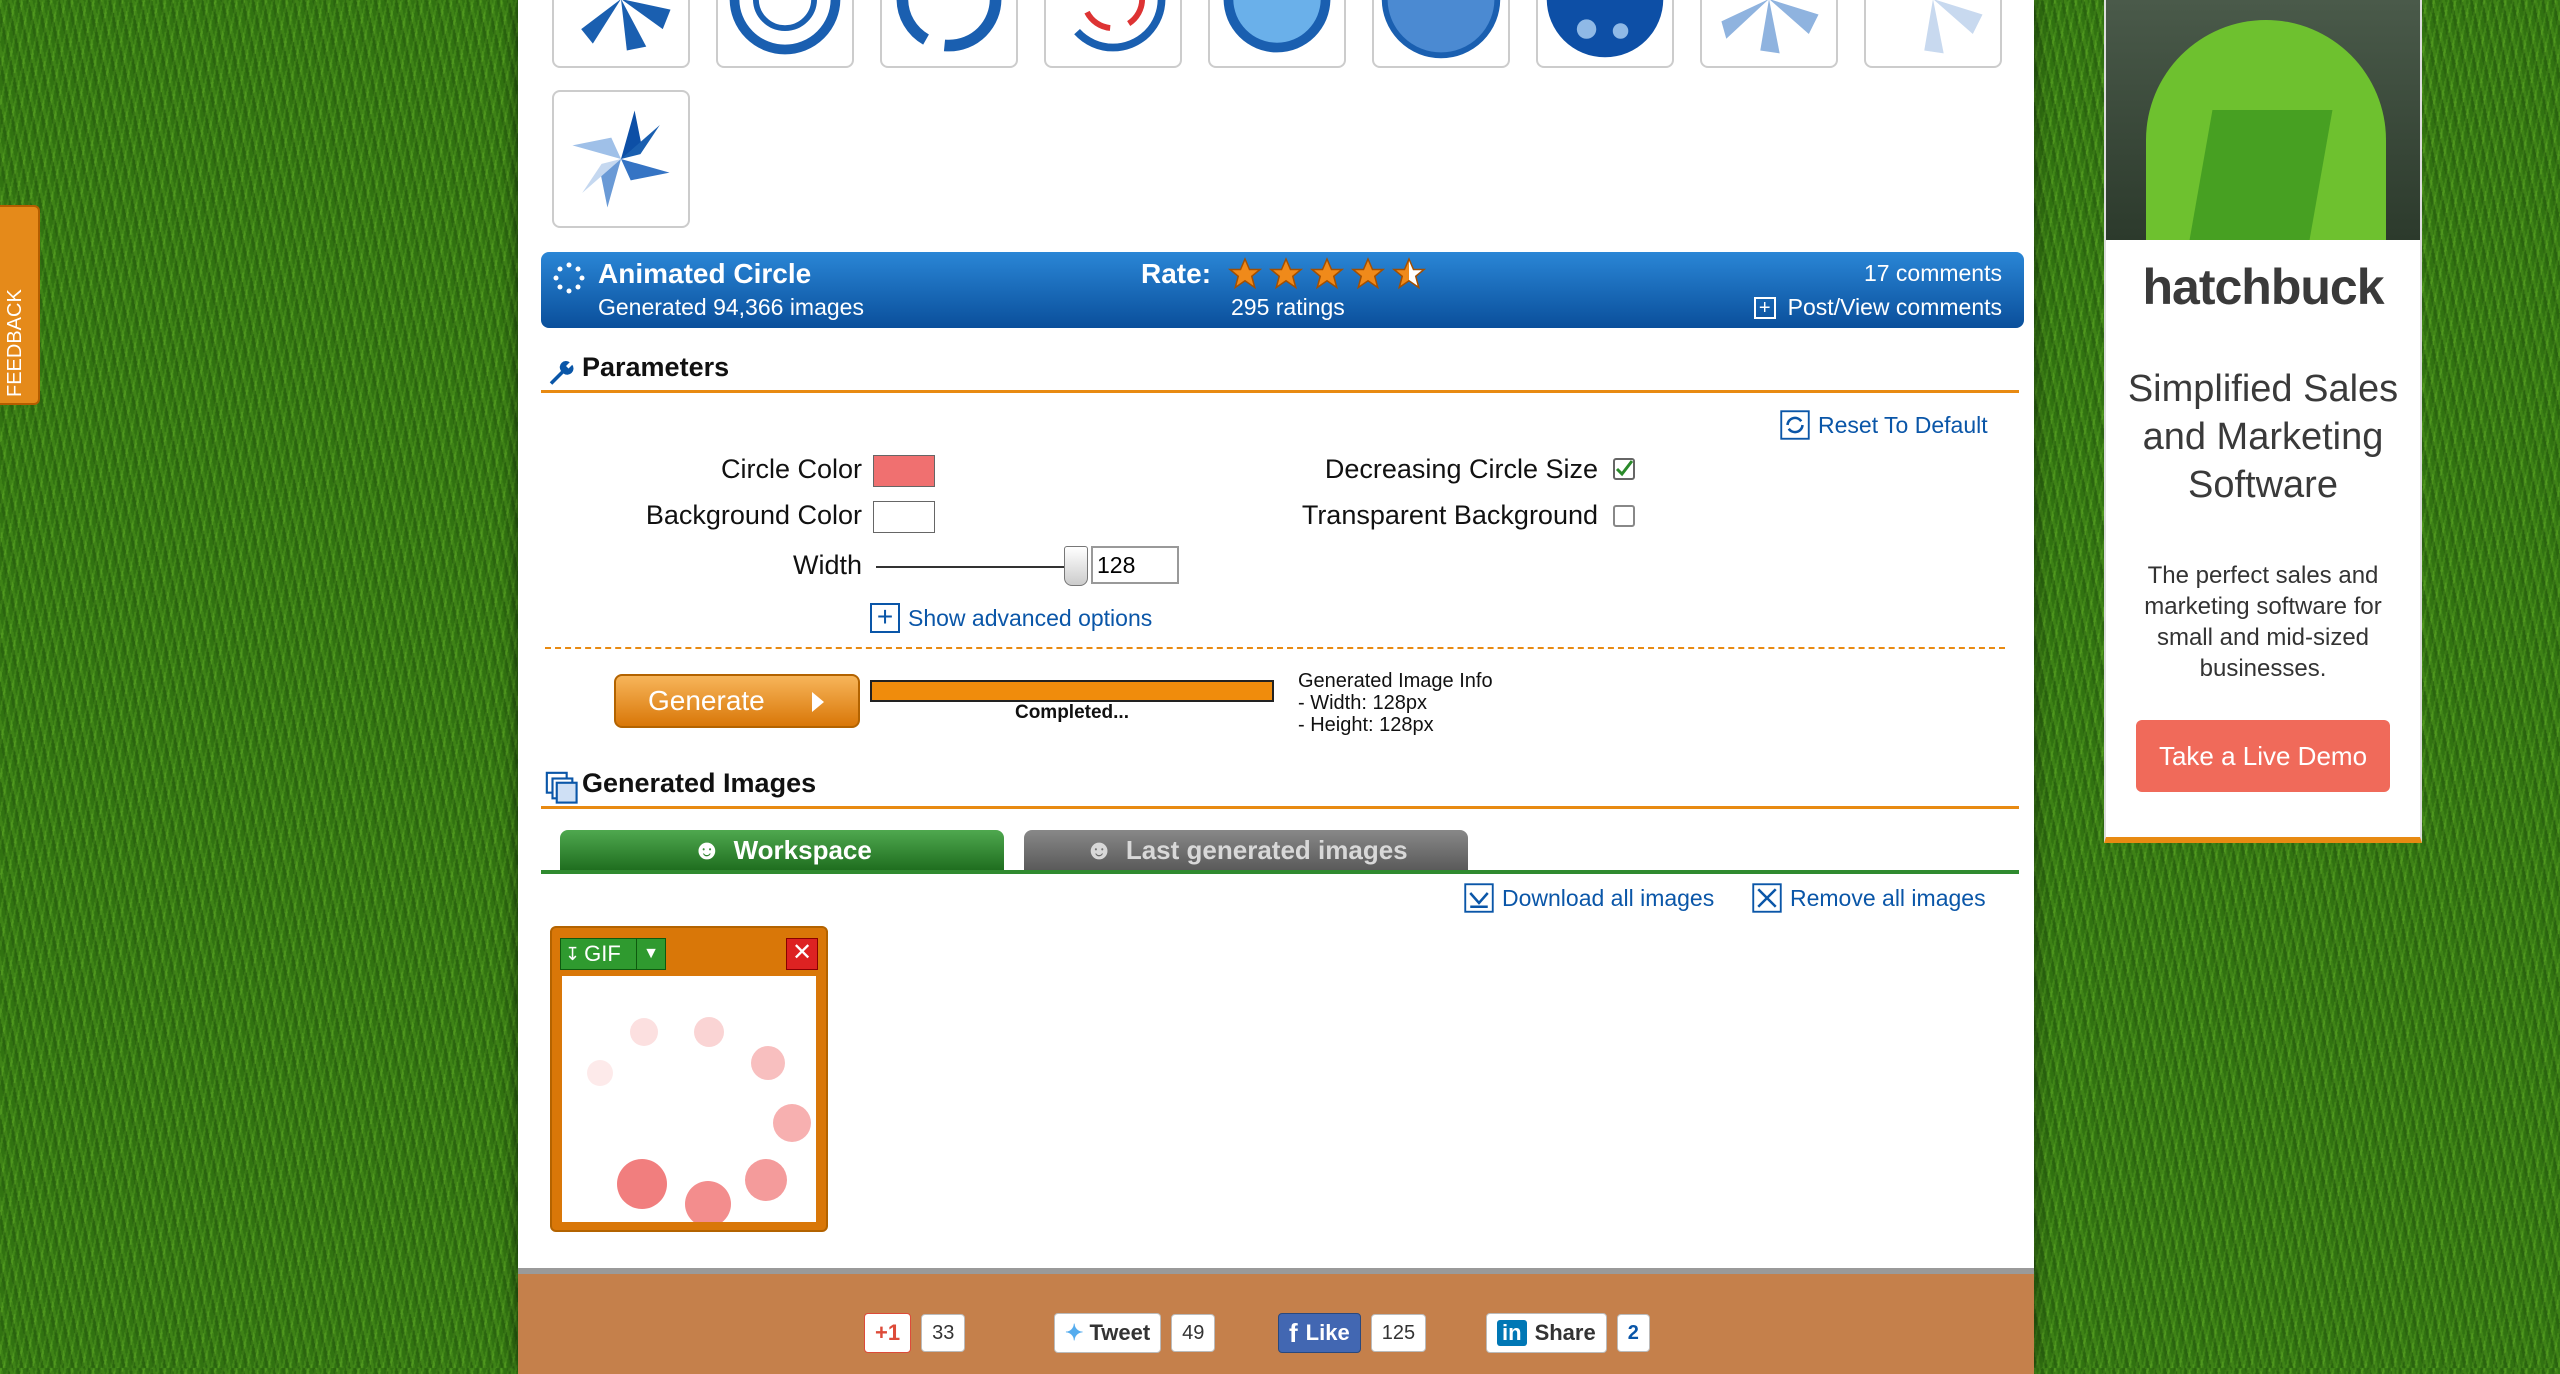  I want to click on rate-label: Rate:, so click(1176, 273).